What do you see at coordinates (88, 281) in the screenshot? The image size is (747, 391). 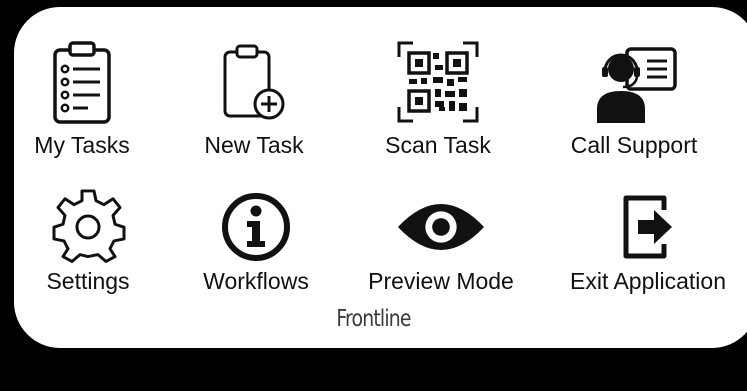 I see `settings-label: Settings` at bounding box center [88, 281].